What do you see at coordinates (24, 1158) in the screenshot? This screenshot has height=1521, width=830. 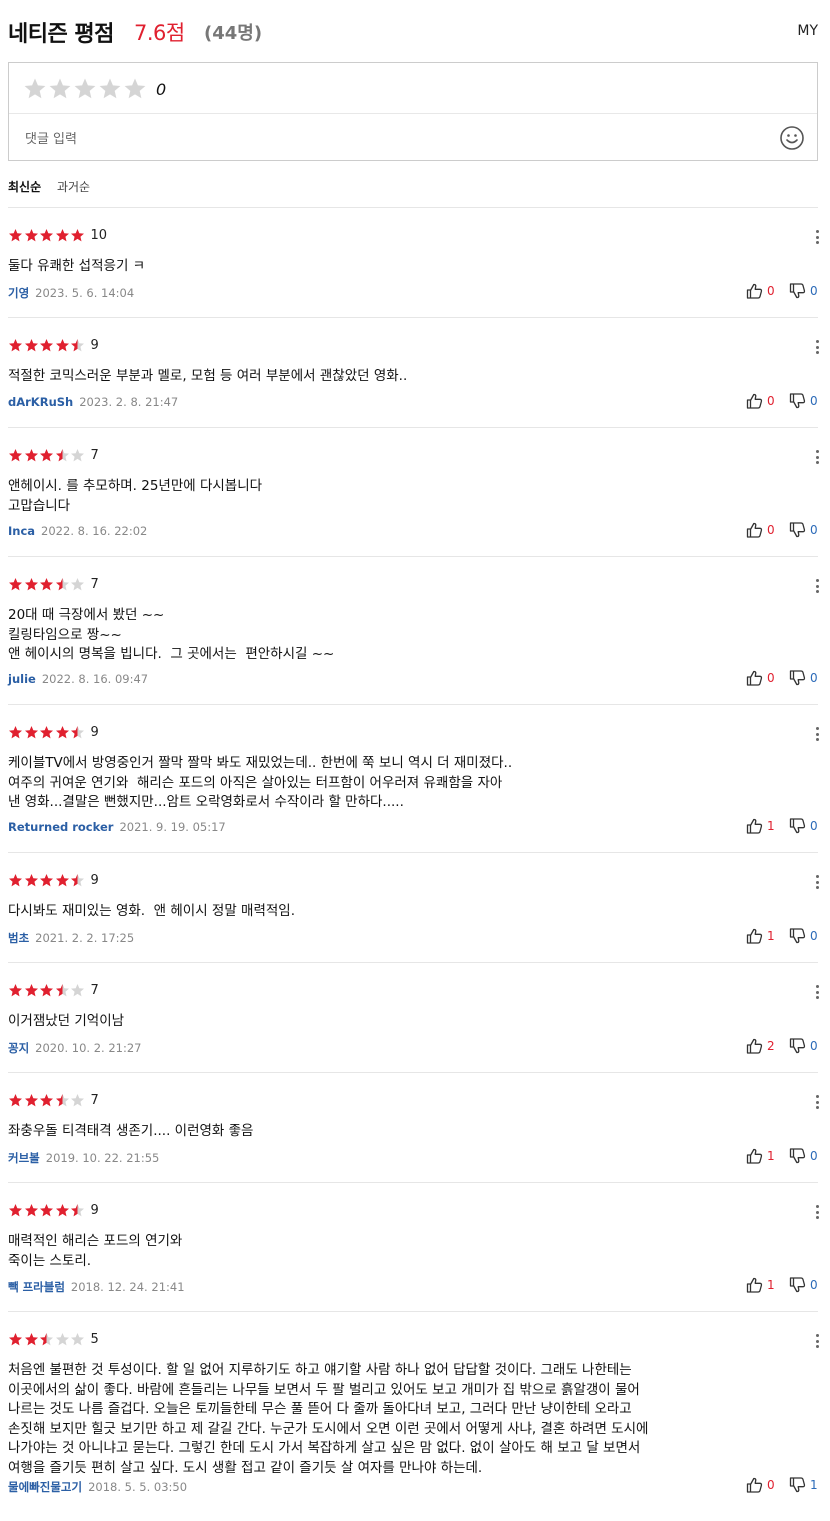 I see `review-username: 커브볼` at bounding box center [24, 1158].